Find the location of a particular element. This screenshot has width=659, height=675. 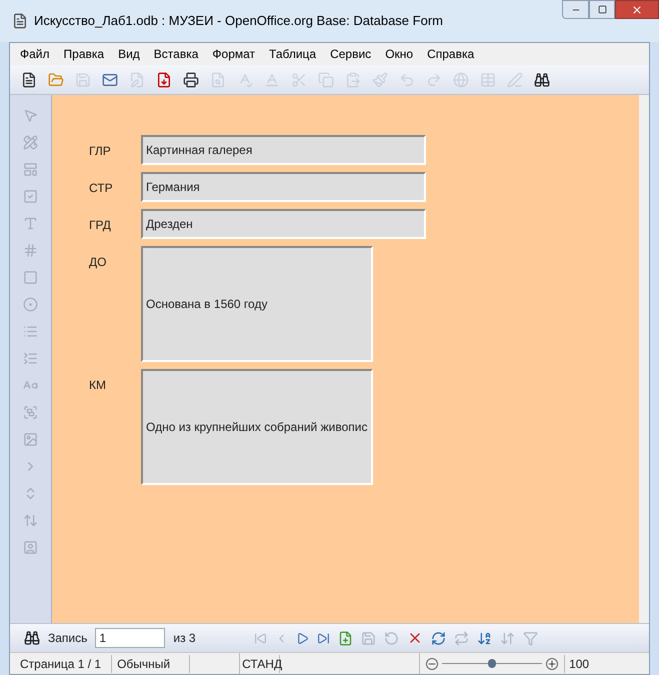

app-icon is located at coordinates (20, 21).